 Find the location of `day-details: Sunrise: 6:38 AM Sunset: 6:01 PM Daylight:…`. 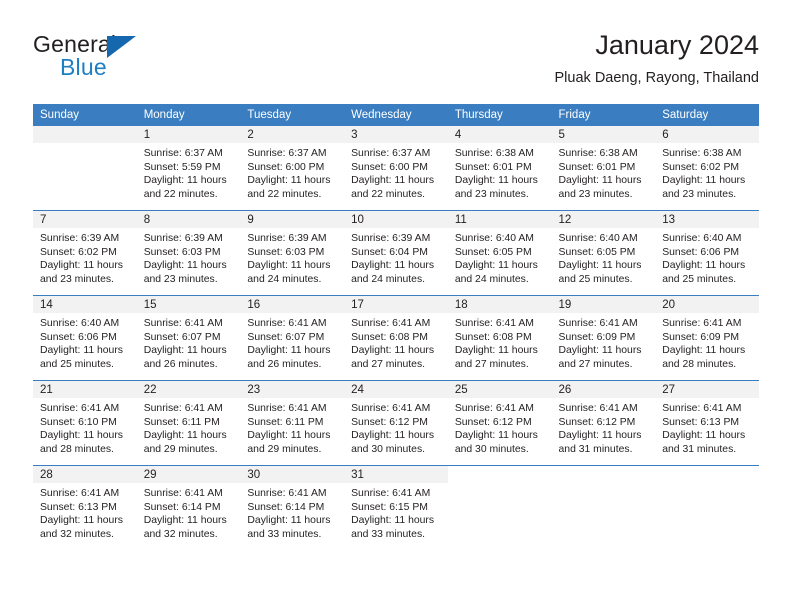

day-details: Sunrise: 6:38 AM Sunset: 6:01 PM Daylight:… is located at coordinates (604, 172).